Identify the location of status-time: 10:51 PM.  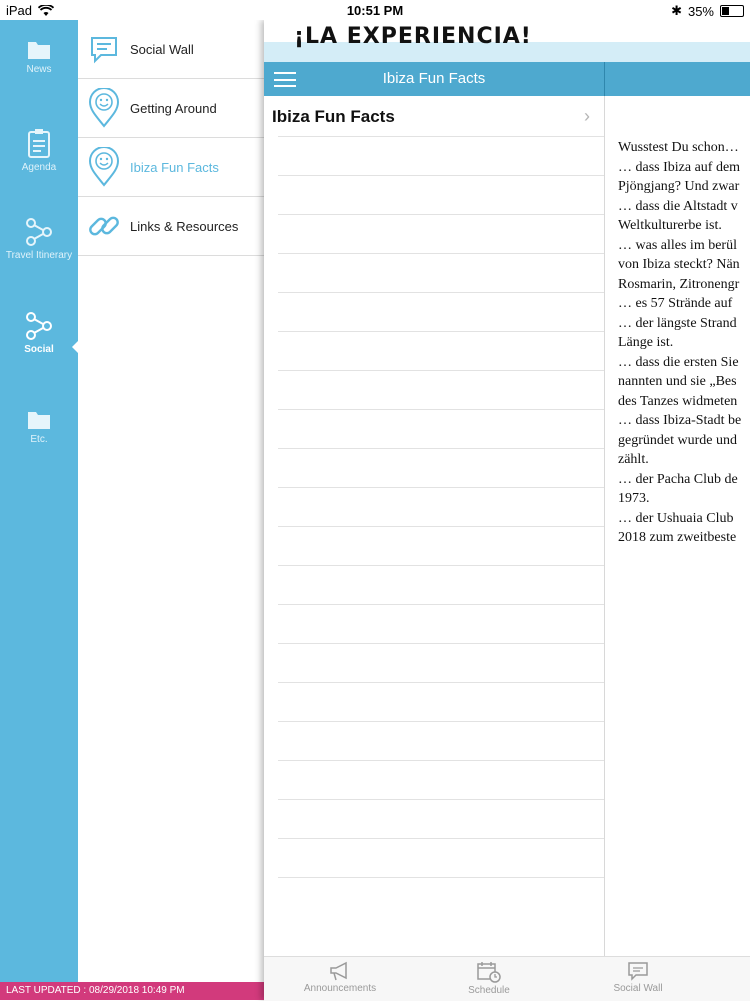
(375, 10).